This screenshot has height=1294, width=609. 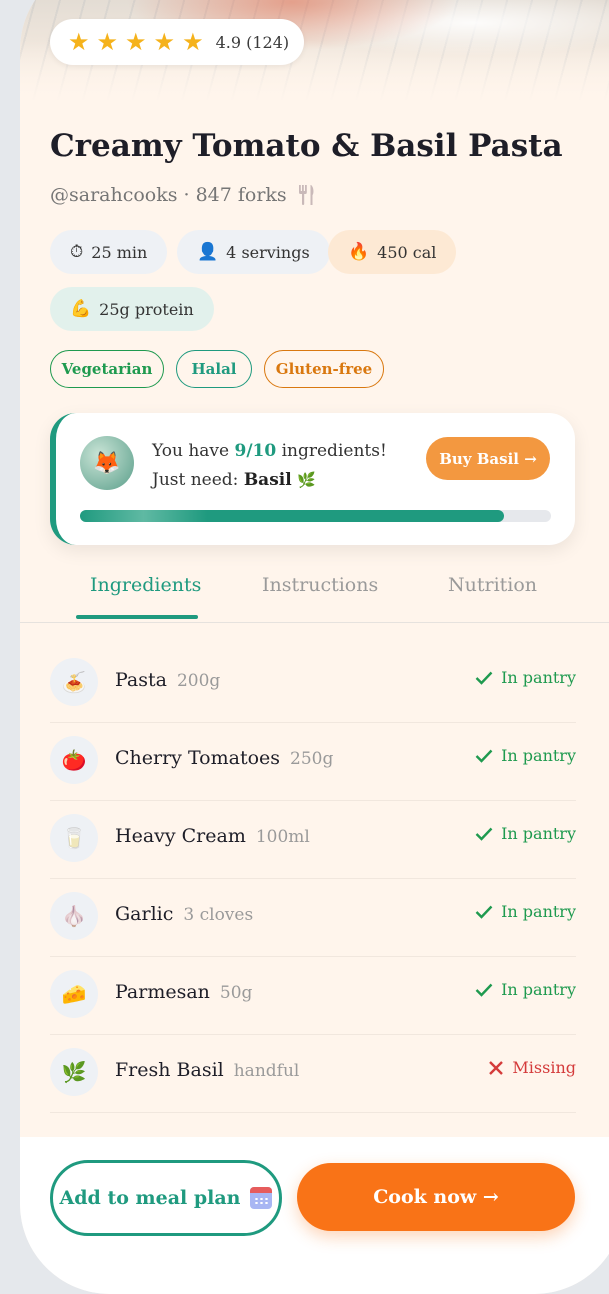 What do you see at coordinates (109, 252) in the screenshot?
I see `time-chip: ⏱ 25 min` at bounding box center [109, 252].